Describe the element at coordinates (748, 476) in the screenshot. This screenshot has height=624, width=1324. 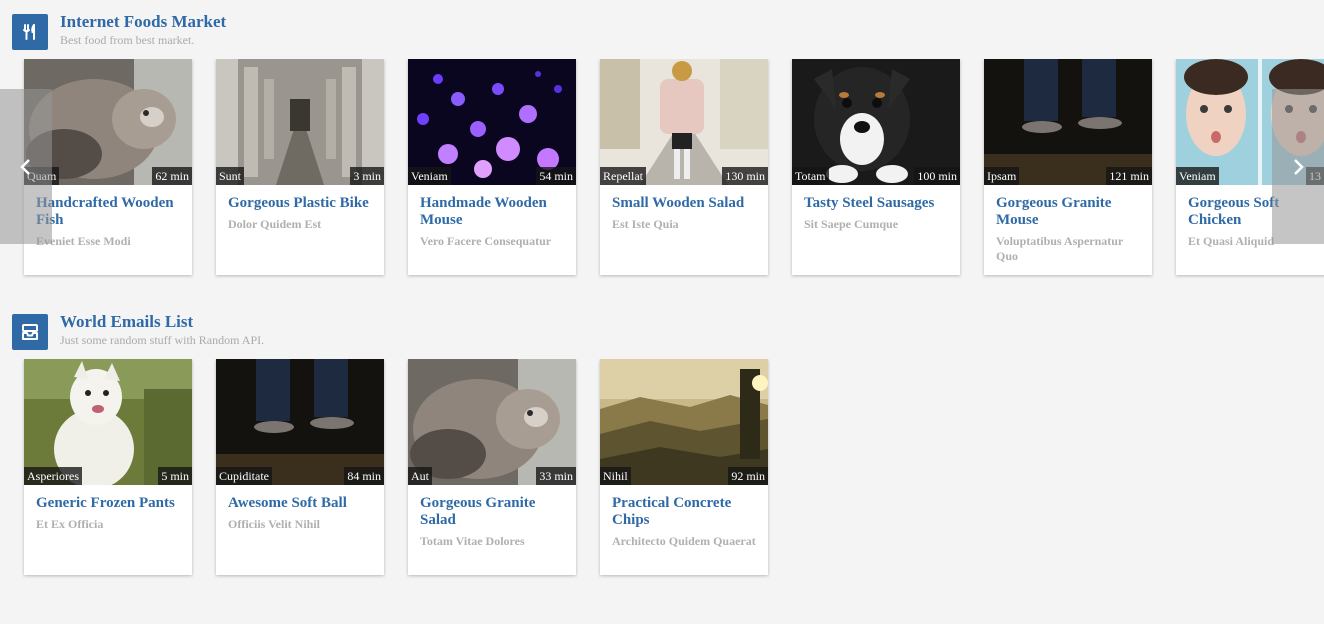
I see `card-duration: 92 min` at that location.